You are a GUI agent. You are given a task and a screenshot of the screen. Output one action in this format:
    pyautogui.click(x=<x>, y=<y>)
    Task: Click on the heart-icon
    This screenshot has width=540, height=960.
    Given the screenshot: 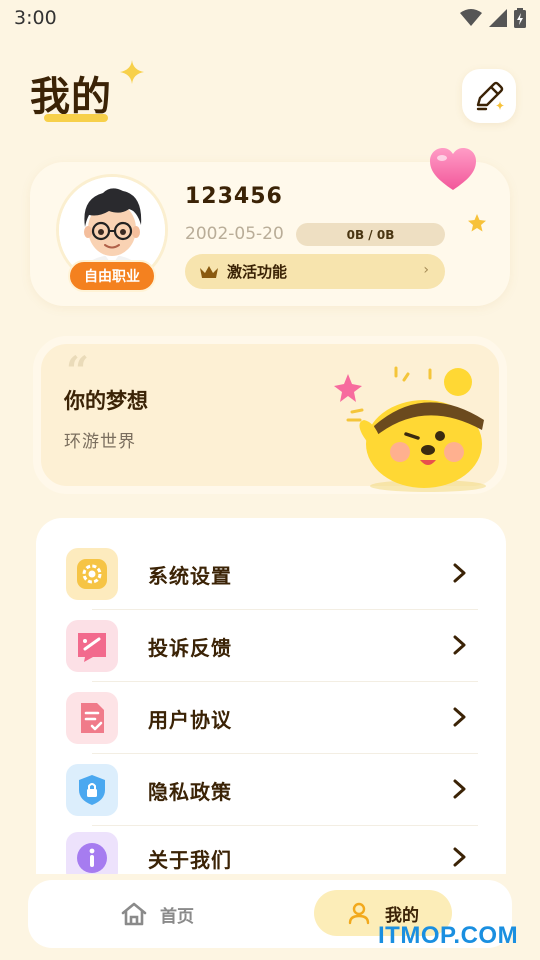 What is the action you would take?
    pyautogui.click(x=453, y=169)
    